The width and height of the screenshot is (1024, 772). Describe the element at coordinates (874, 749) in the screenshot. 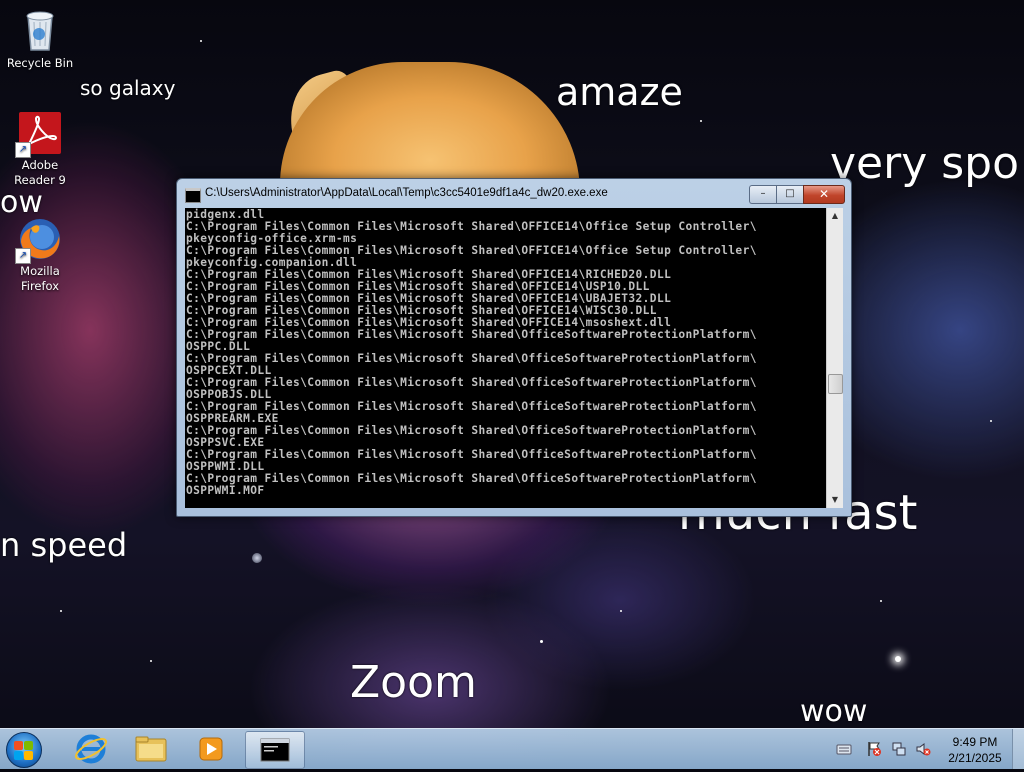

I see `action-center-flag-icon` at that location.